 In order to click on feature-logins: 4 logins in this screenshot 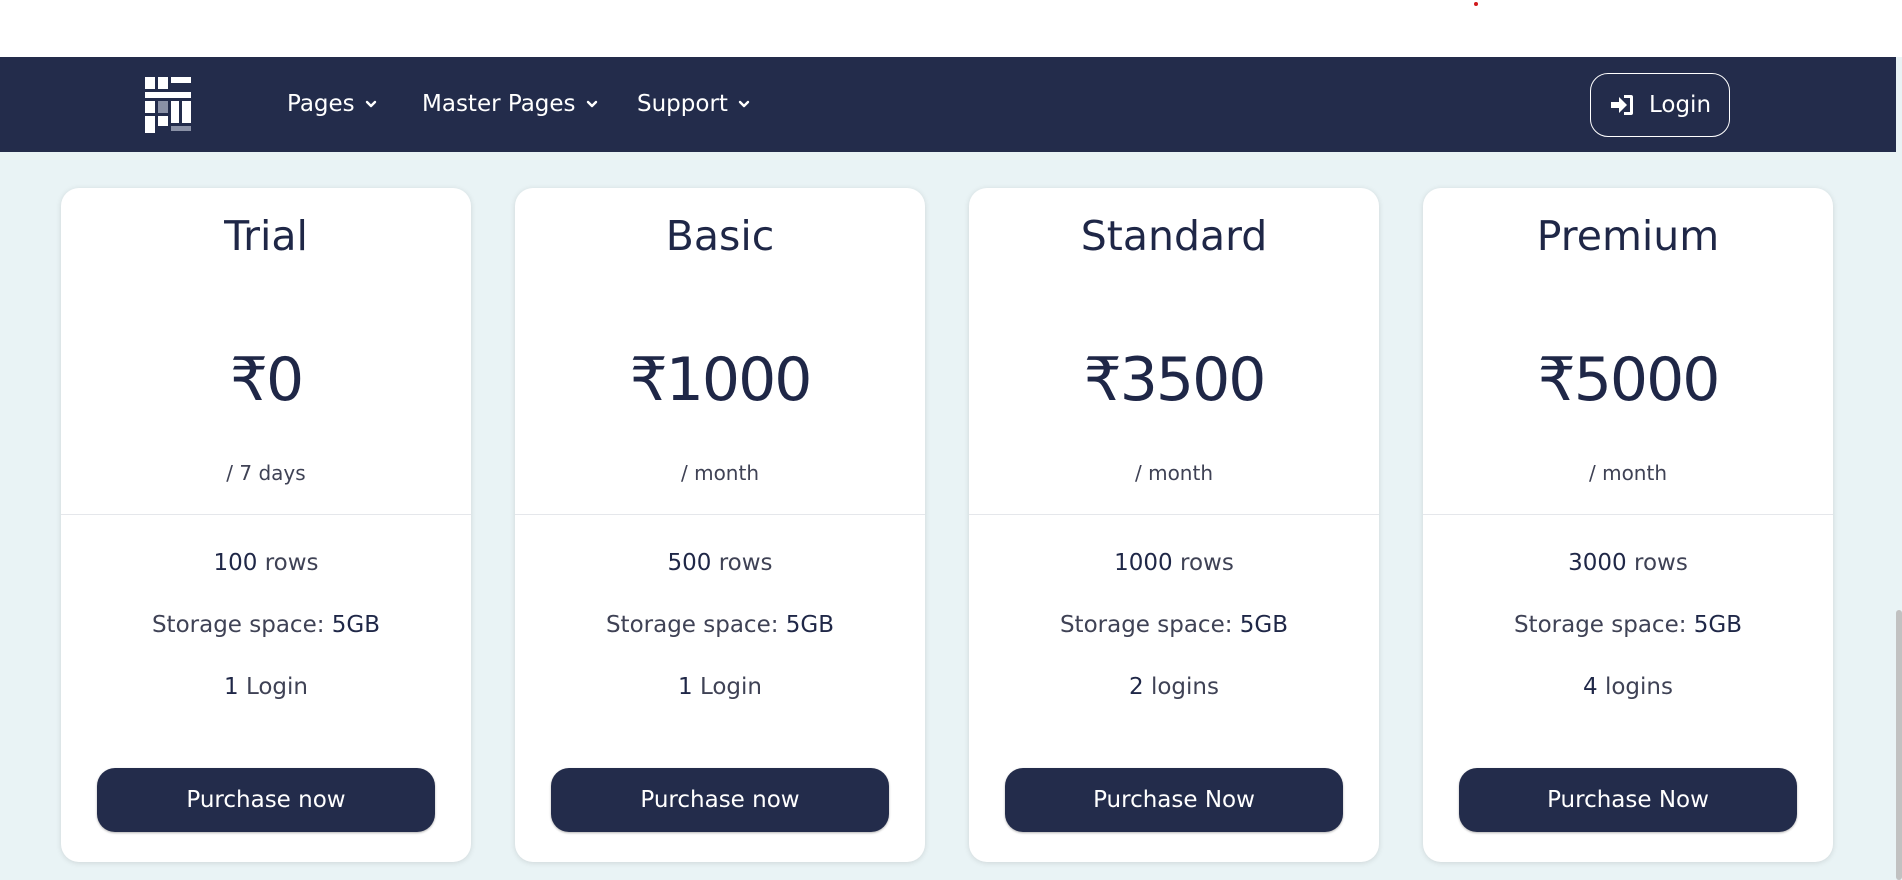, I will do `click(1628, 687)`.